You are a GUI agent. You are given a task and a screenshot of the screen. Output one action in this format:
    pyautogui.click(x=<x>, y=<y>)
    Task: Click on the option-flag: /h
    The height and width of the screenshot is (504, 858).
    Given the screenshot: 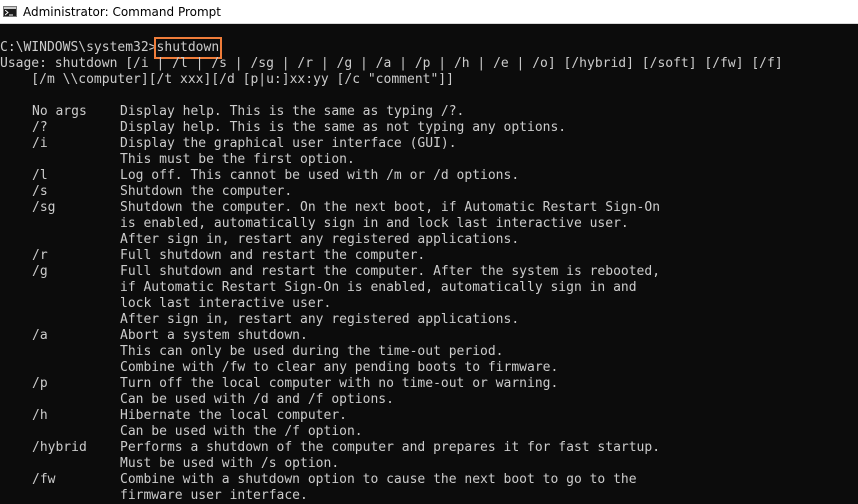 What is the action you would take?
    pyautogui.click(x=40, y=415)
    